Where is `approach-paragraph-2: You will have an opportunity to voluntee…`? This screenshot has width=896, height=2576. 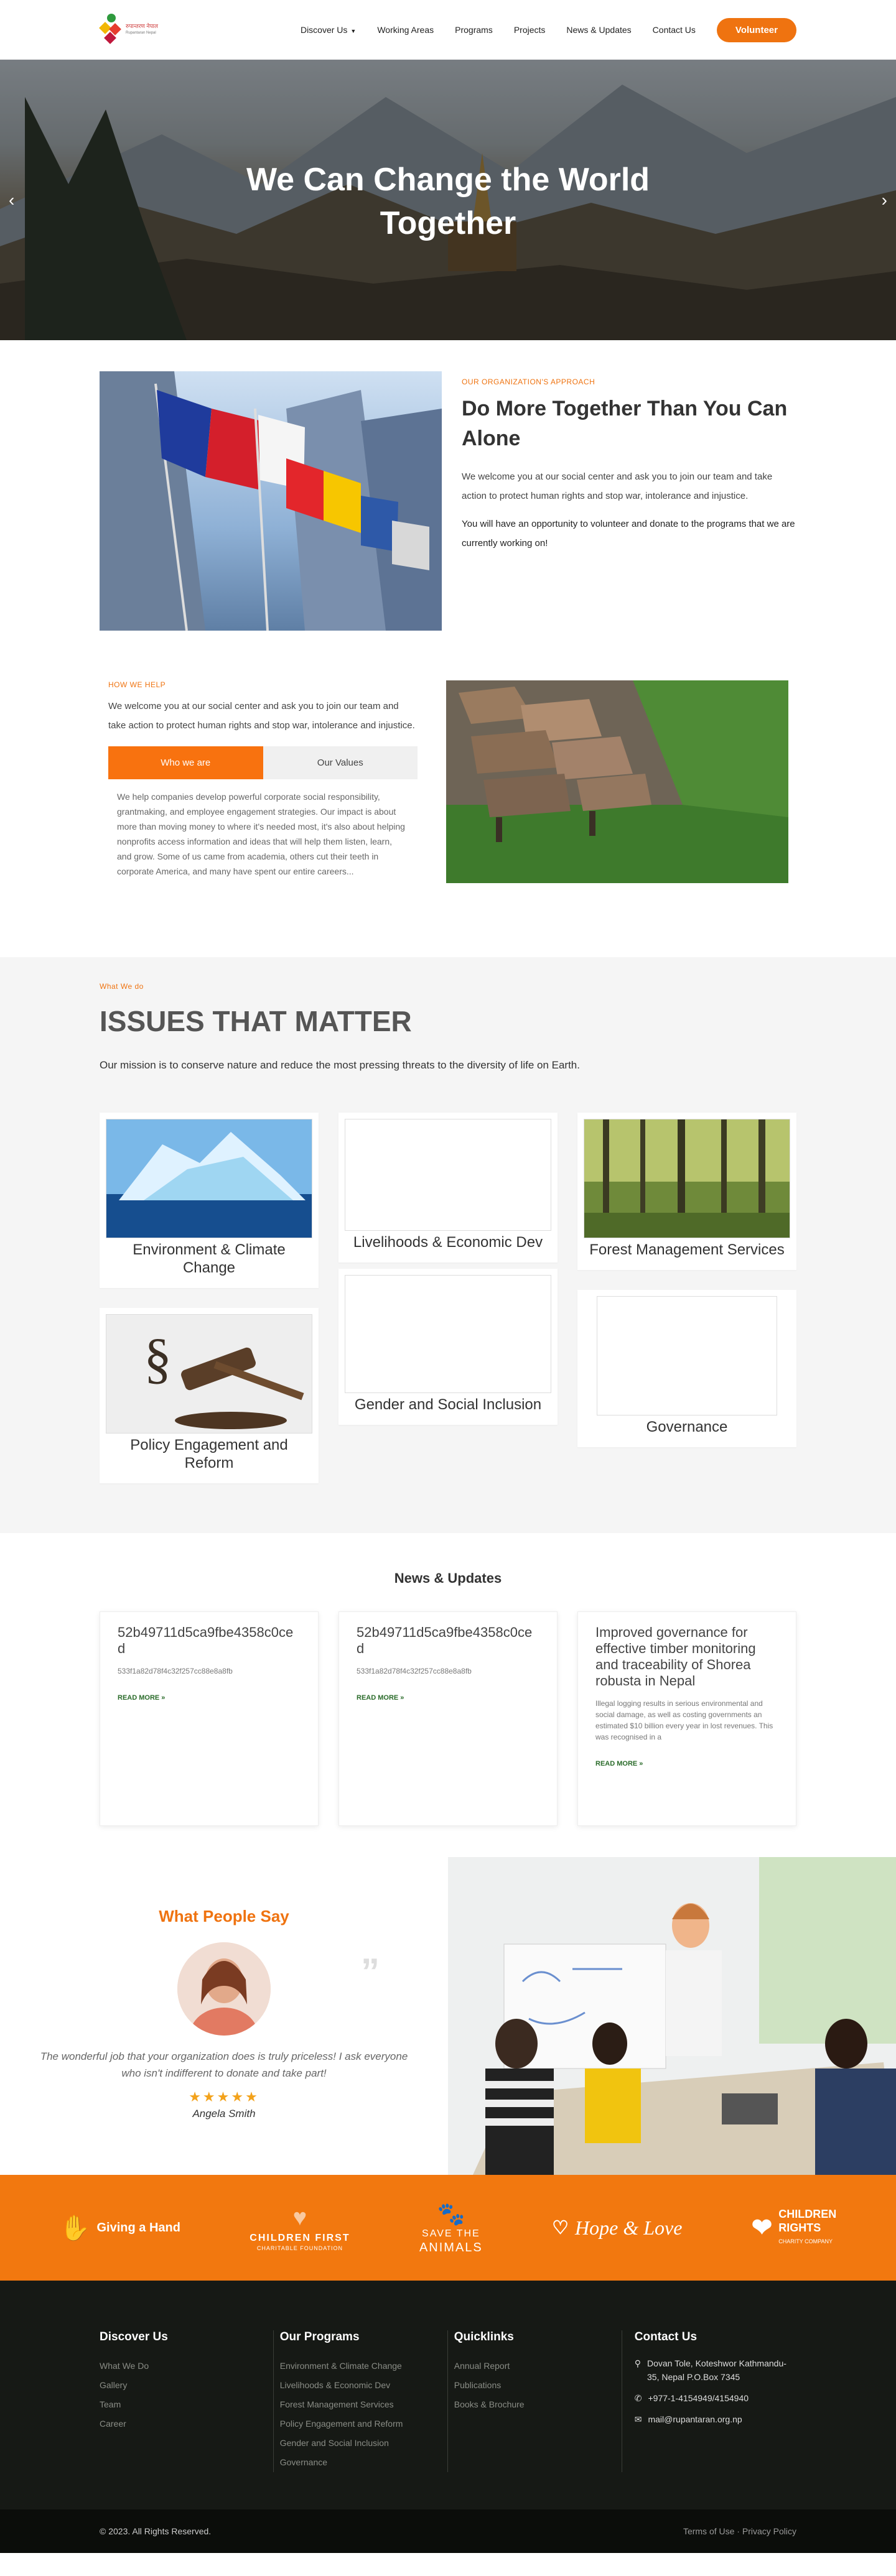
approach-paragraph-2: You will have an opportunity to voluntee… is located at coordinates (628, 534).